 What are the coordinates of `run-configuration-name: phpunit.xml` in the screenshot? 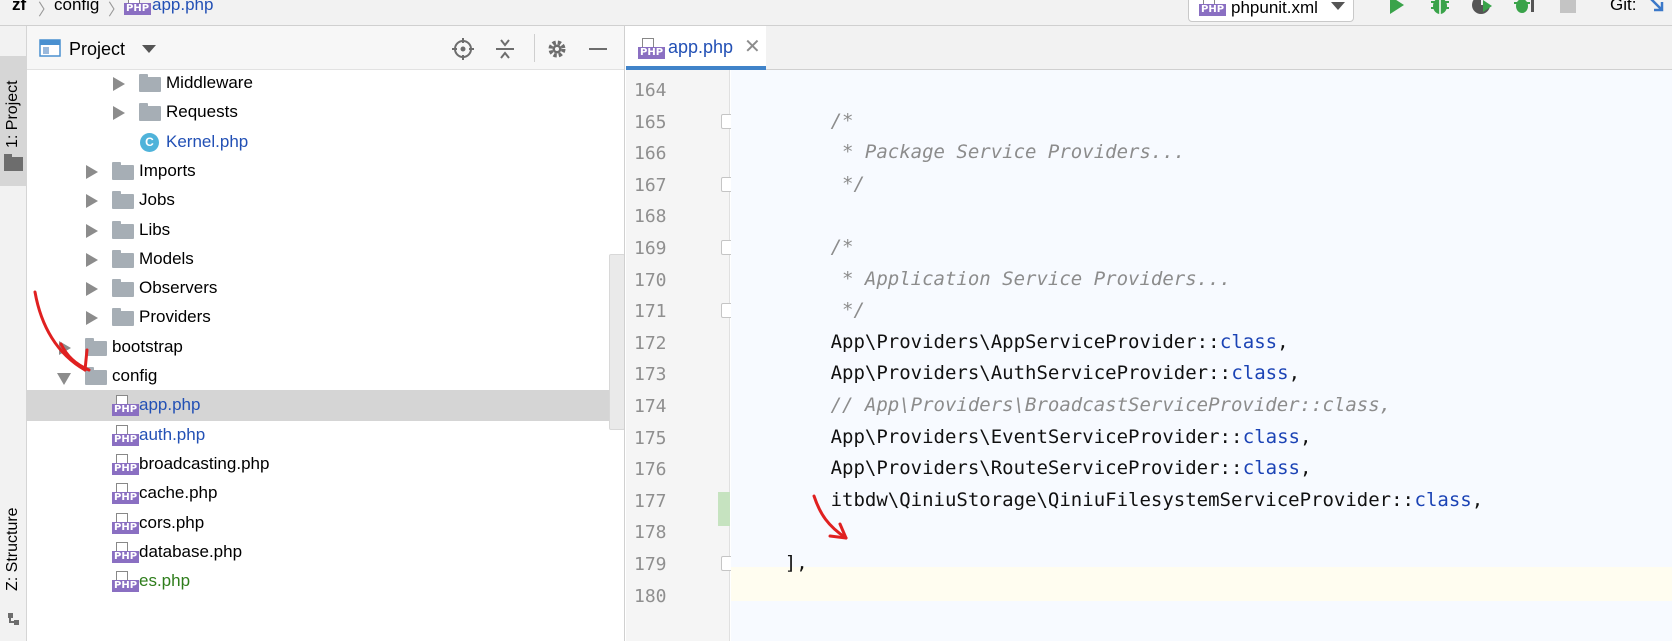 It's located at (1274, 8).